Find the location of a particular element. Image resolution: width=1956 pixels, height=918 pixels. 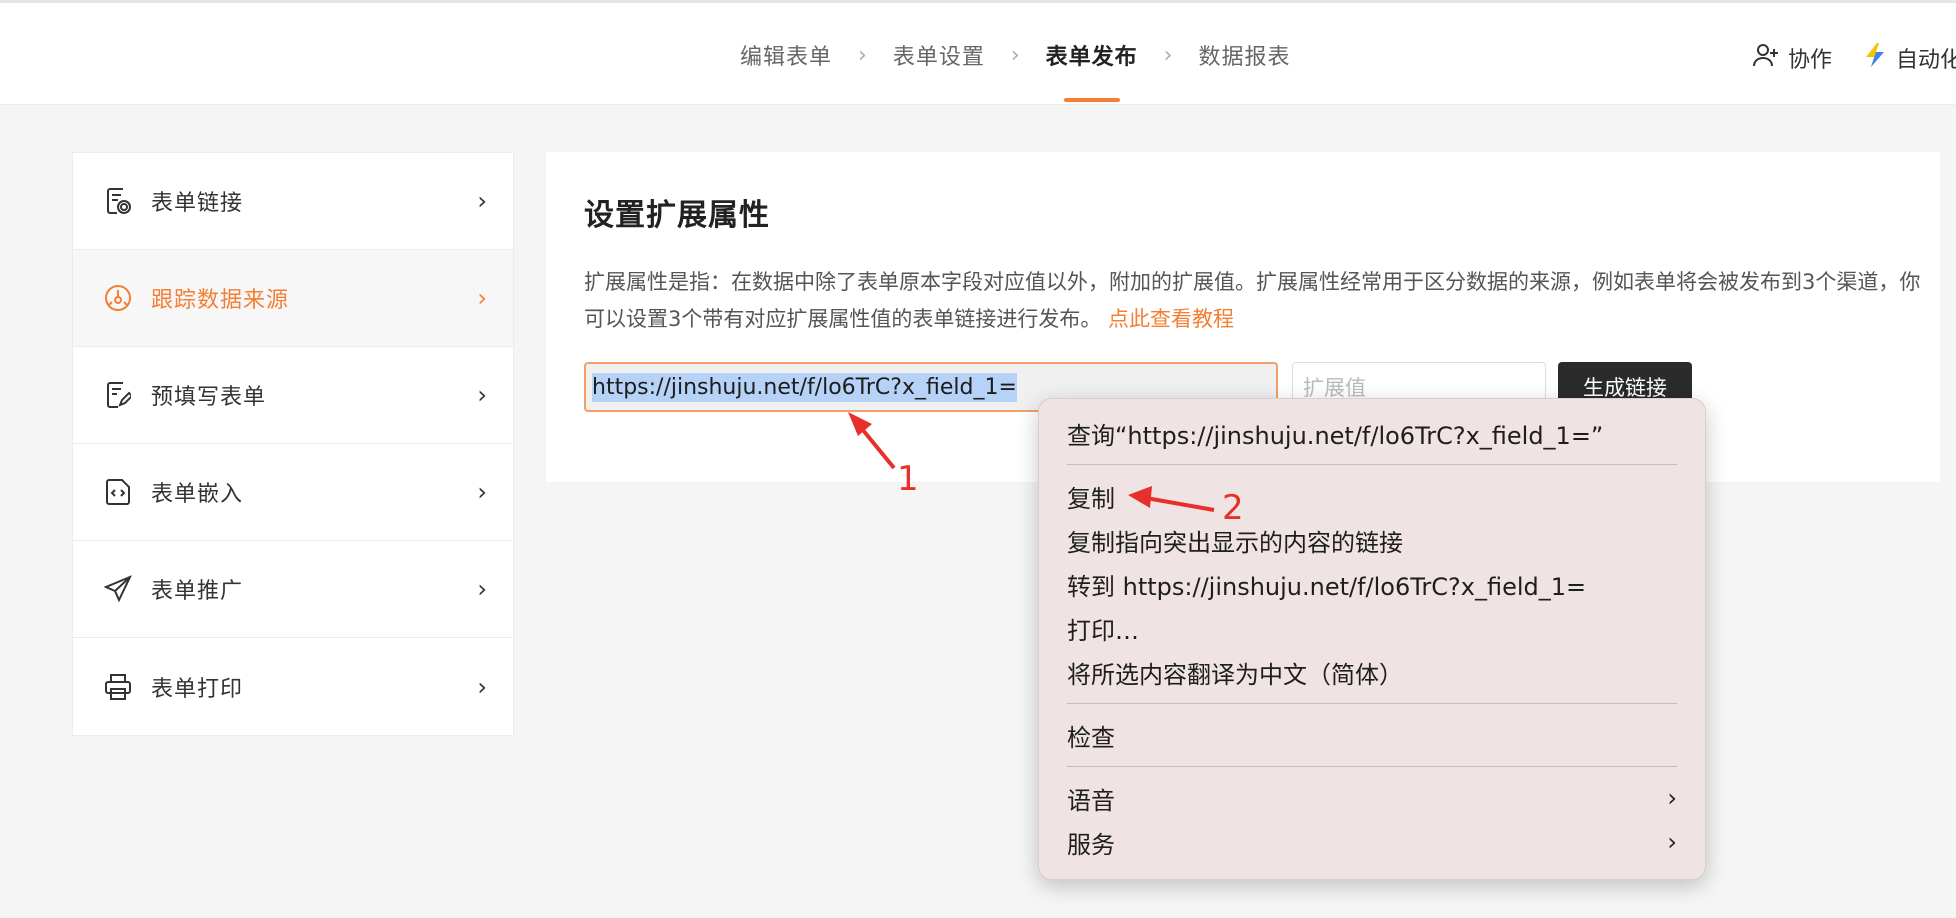

menu-item-copy: 复制 is located at coordinates (1372, 496).